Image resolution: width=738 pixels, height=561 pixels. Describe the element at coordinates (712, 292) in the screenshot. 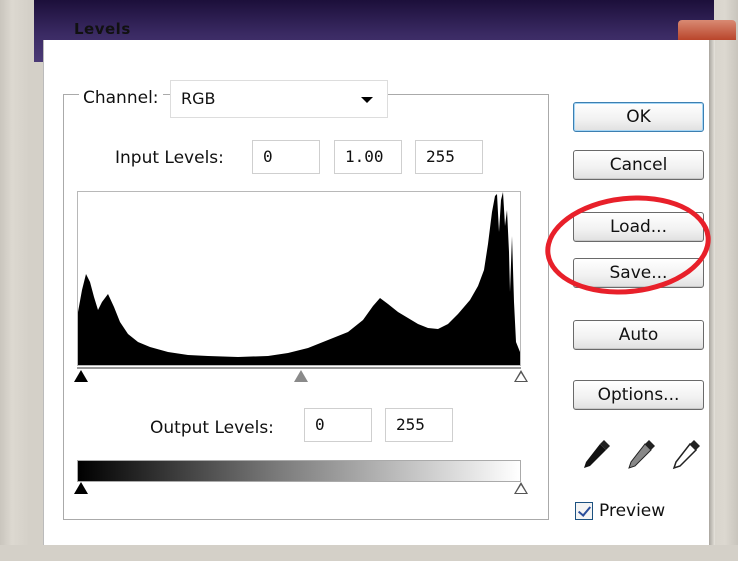

I see `window-border` at that location.